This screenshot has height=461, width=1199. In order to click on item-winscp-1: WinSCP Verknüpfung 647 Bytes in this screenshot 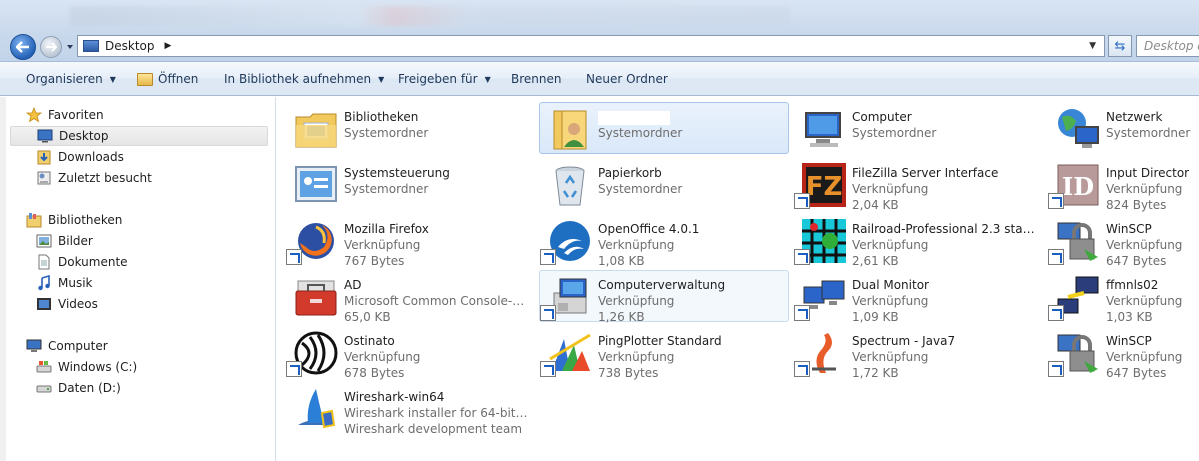, I will do `click(1123, 241)`.